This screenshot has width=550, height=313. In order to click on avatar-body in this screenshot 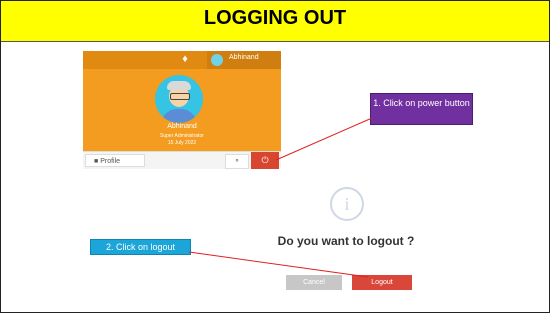, I will do `click(179, 116)`.